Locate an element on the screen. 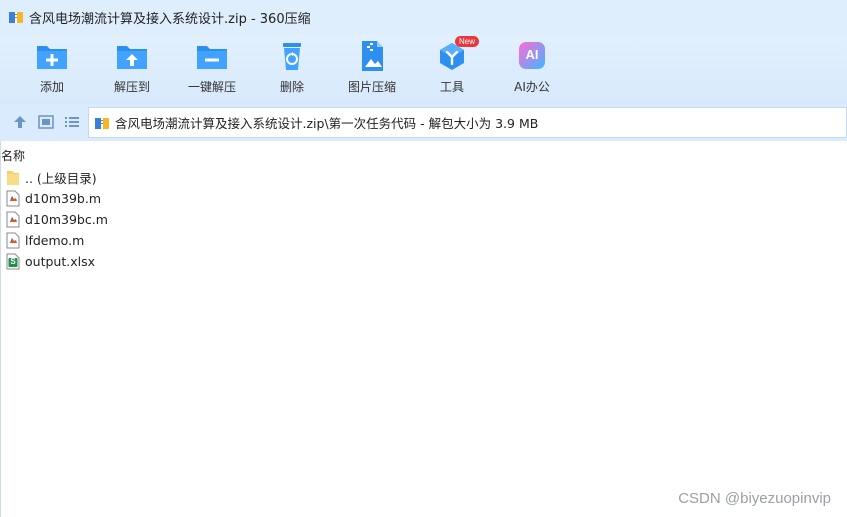 This screenshot has height=517, width=847. tools-label: 工具 is located at coordinates (451, 87).